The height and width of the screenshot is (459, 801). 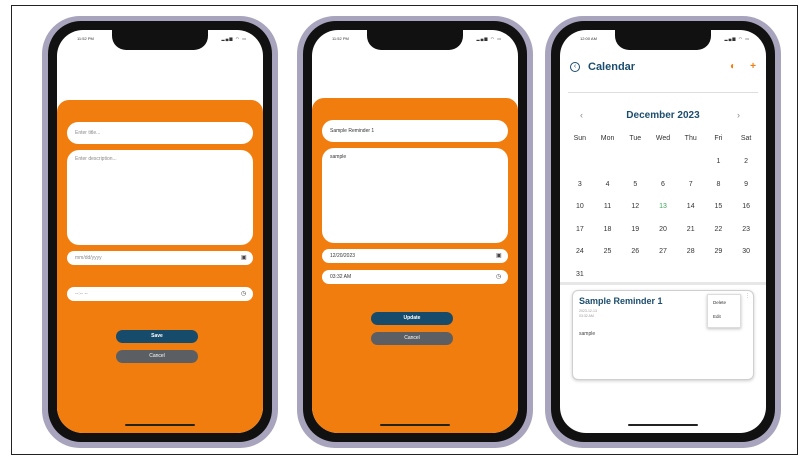 What do you see at coordinates (663, 115) in the screenshot?
I see `month-title: December 2023` at bounding box center [663, 115].